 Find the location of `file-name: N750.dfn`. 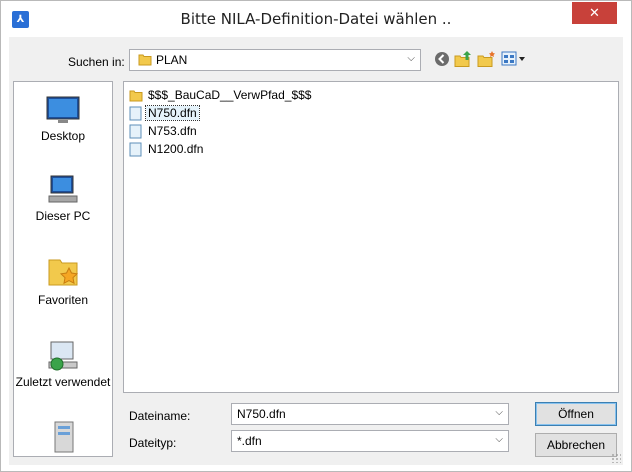

file-name: N750.dfn is located at coordinates (172, 113).